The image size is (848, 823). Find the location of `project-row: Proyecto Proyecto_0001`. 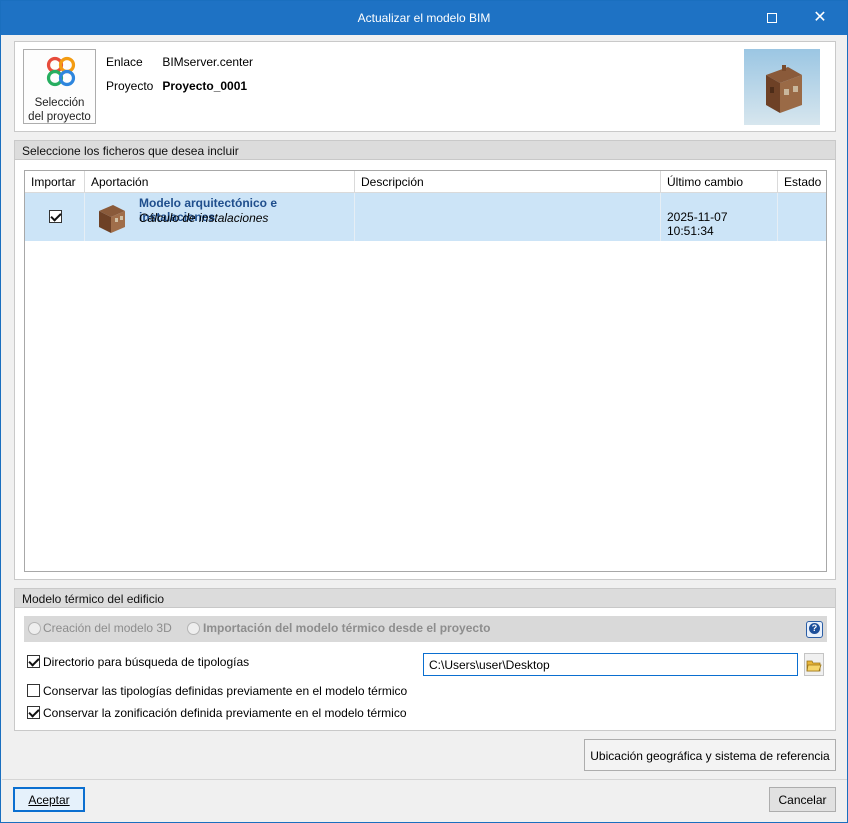

project-row: Proyecto Proyecto_0001 is located at coordinates (176, 86).